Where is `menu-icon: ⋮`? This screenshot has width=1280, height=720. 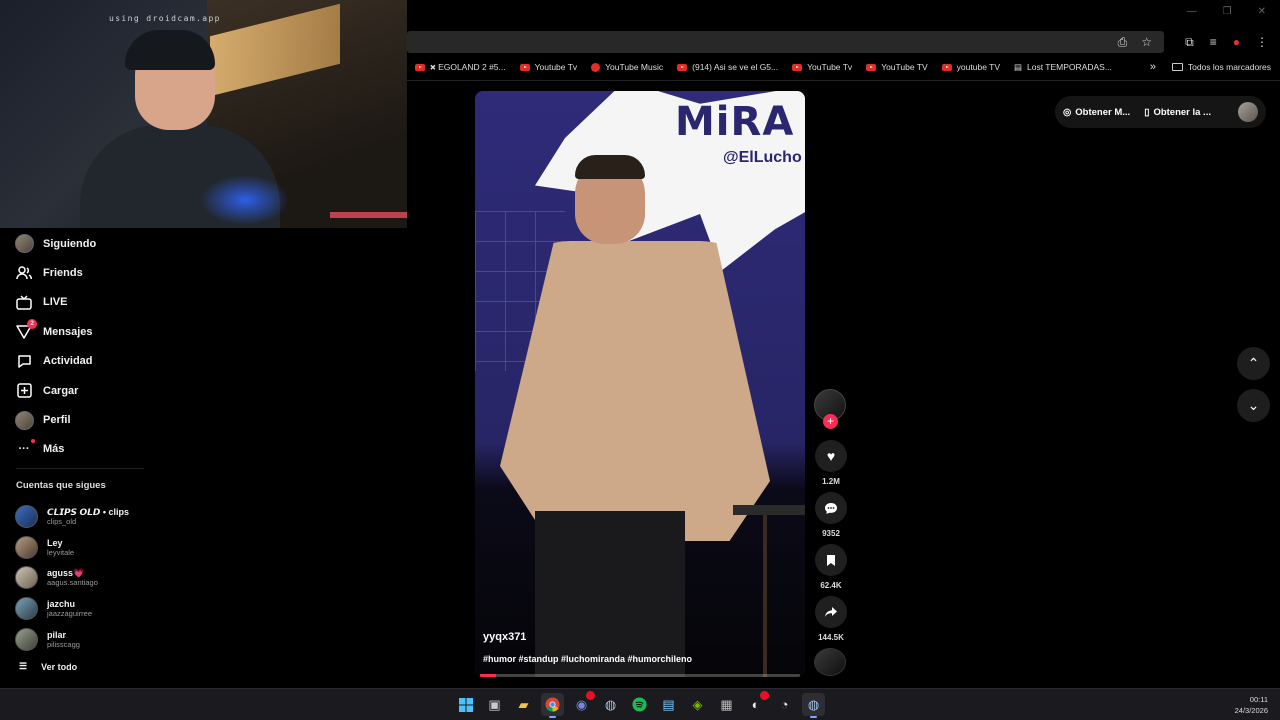 menu-icon: ⋮ is located at coordinates (1262, 42).